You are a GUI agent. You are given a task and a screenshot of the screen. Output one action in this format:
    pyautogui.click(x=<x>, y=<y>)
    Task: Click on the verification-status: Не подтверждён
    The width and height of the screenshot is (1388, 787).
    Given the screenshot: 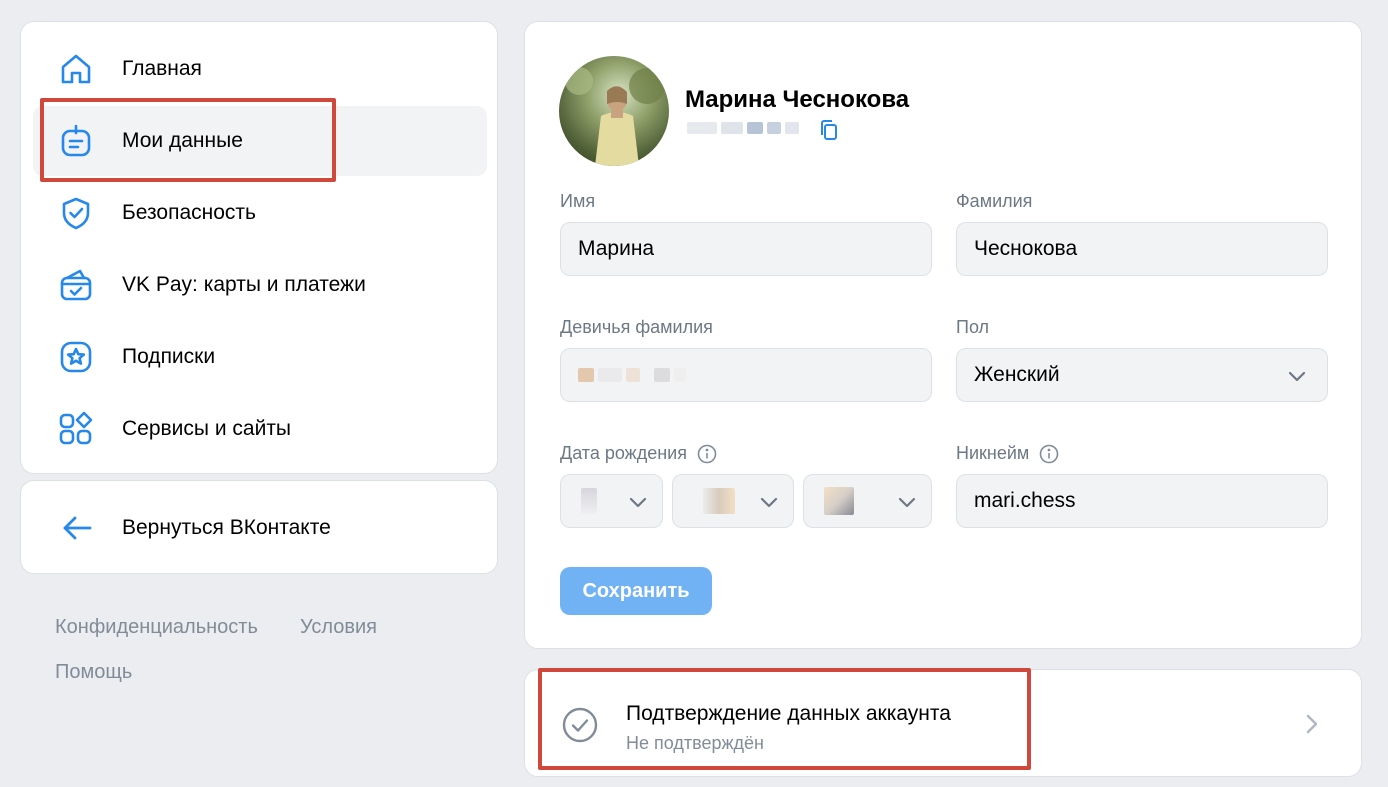 What is the action you would take?
    pyautogui.click(x=695, y=743)
    